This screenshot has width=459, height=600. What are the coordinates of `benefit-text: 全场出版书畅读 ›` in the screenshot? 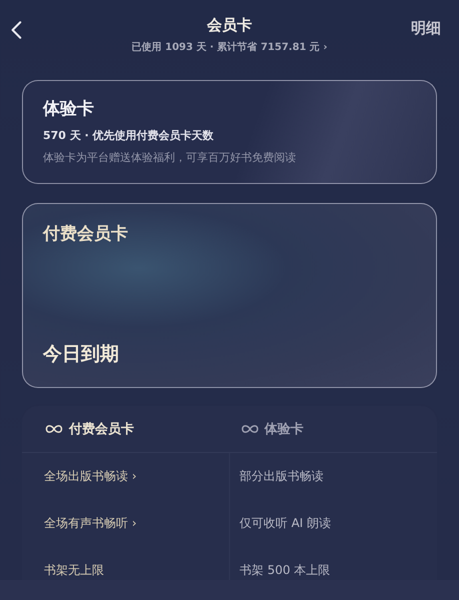 It's located at (90, 476).